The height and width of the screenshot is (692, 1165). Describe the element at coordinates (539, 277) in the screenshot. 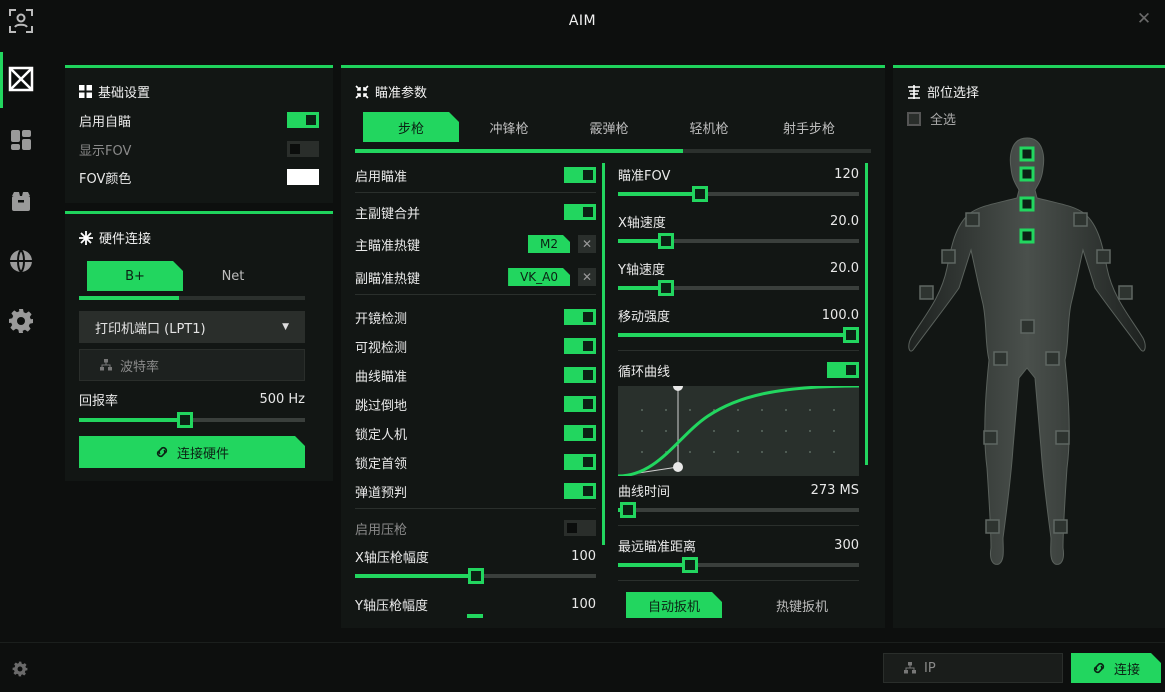

I see `sub-hotkey-value: VK_A0` at that location.